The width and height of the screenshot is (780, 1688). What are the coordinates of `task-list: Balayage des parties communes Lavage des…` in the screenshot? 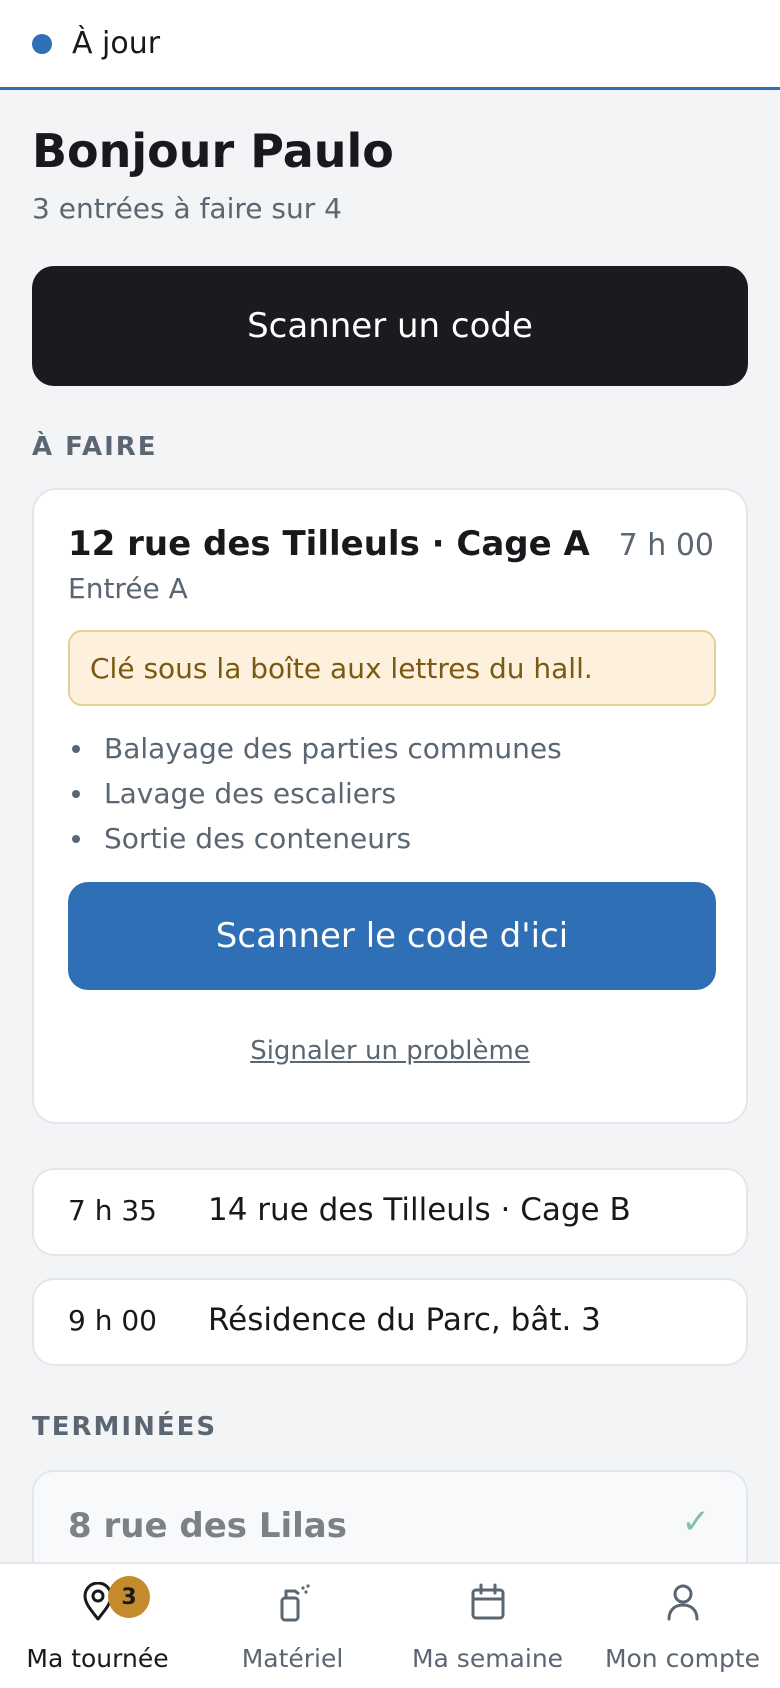 It's located at (315, 793).